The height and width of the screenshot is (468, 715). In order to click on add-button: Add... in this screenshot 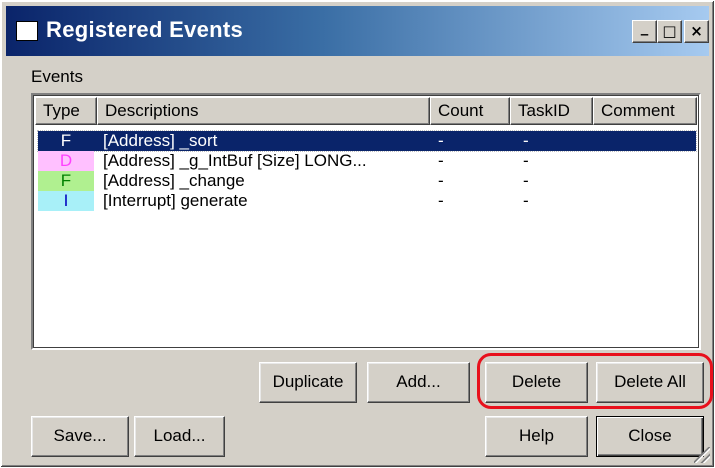, I will do `click(418, 382)`.